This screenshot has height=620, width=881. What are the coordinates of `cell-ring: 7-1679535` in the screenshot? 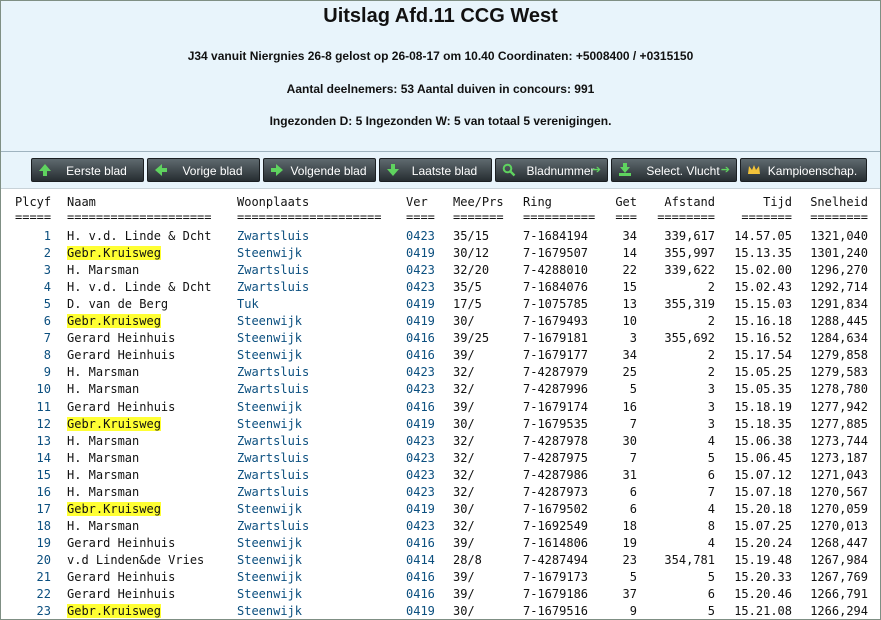 It's located at (556, 423).